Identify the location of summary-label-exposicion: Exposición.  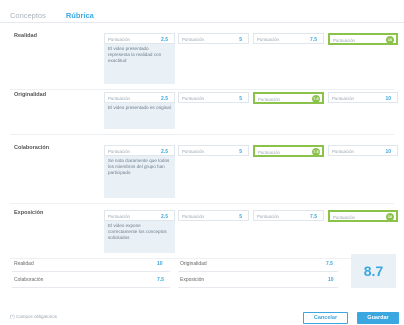
(192, 280).